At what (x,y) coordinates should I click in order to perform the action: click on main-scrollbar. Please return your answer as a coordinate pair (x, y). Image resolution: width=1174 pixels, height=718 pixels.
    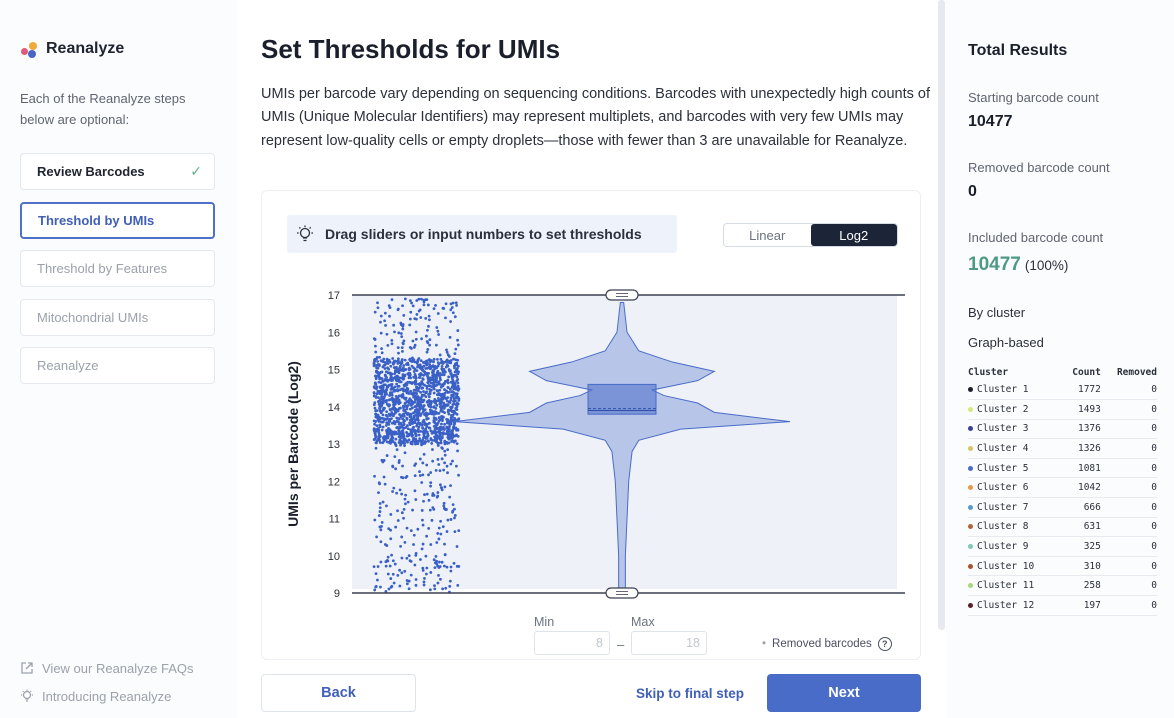
    Looking at the image, I should click on (941, 315).